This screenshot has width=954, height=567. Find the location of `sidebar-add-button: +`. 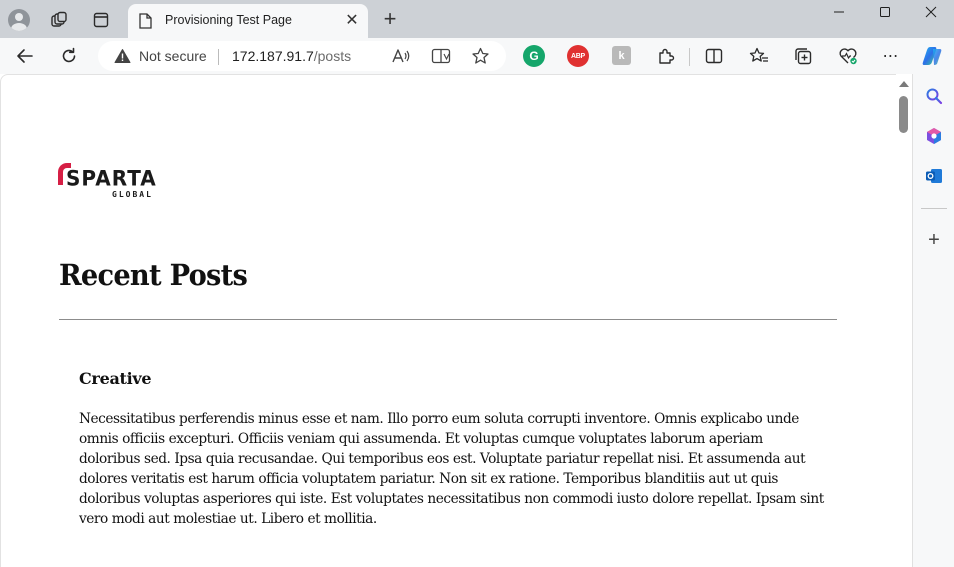

sidebar-add-button: + is located at coordinates (934, 240).